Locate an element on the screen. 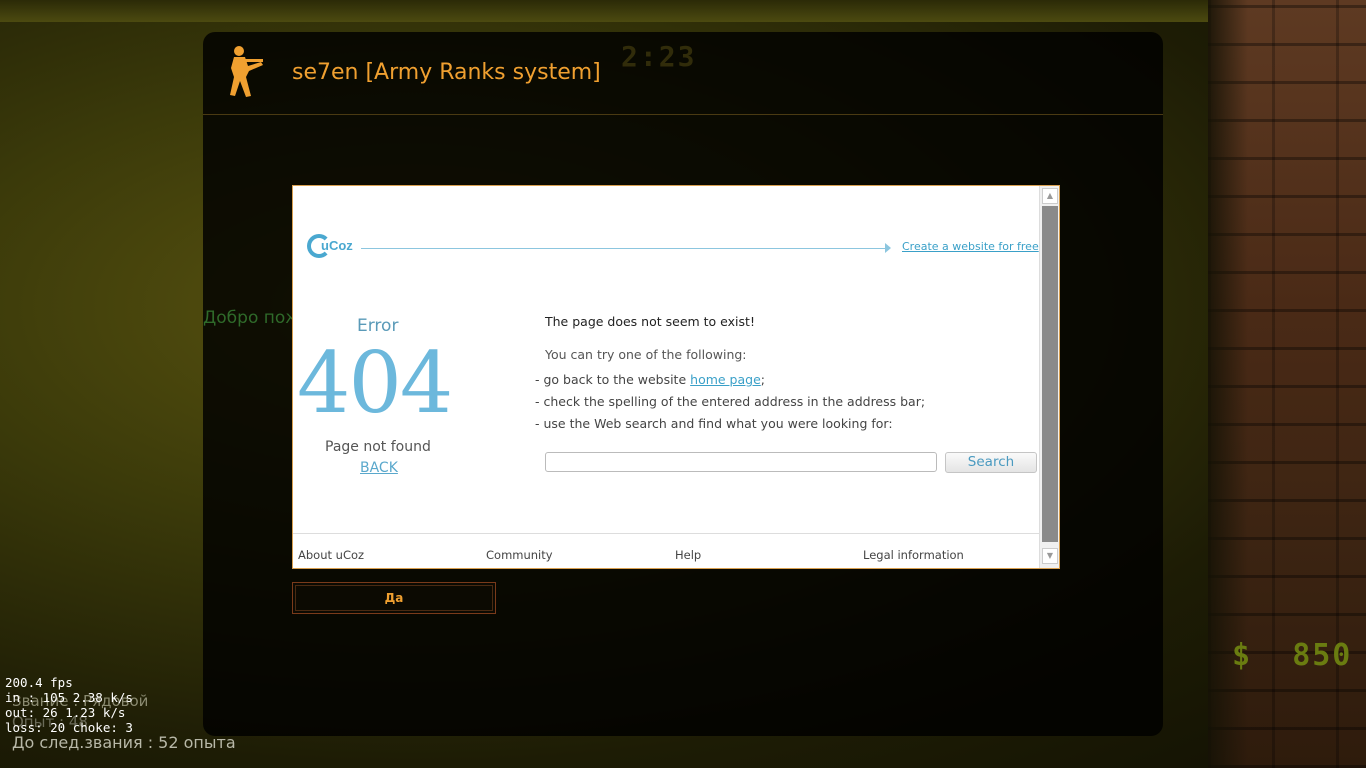 This screenshot has width=1366, height=768. option-home: - go back to the website home page; is located at coordinates (650, 379).